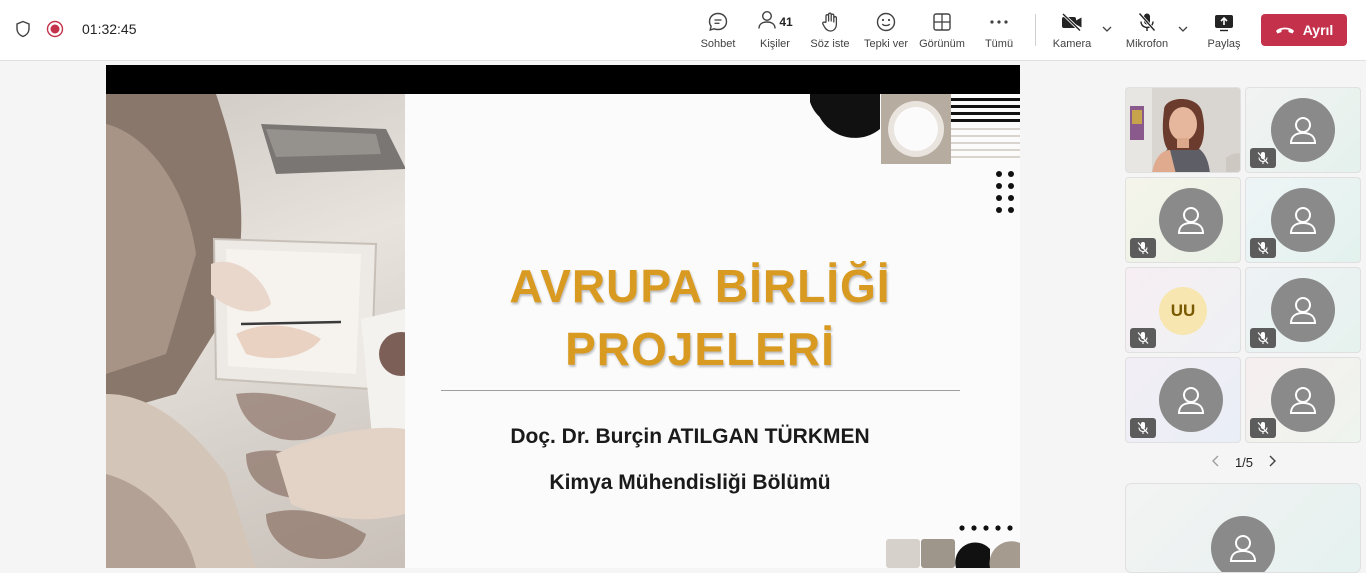 The image size is (1366, 573). I want to click on slide-title-line-1: AVRUPA BİRLİĞİ, so click(700, 286).